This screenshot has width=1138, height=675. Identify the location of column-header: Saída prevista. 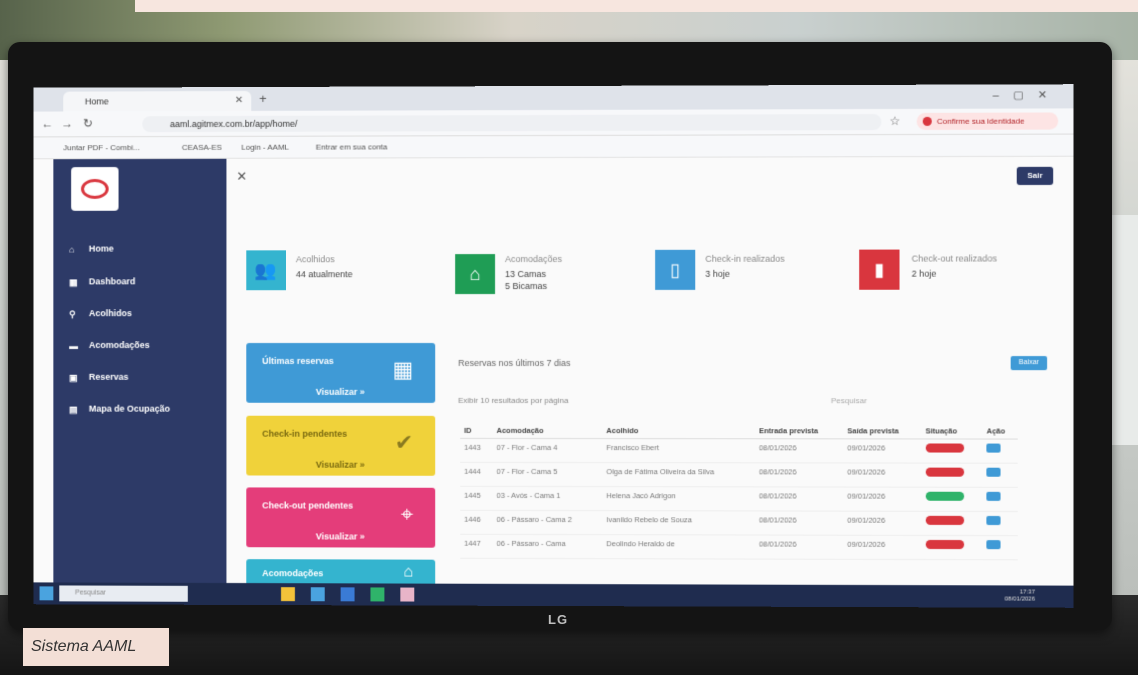
(882, 431).